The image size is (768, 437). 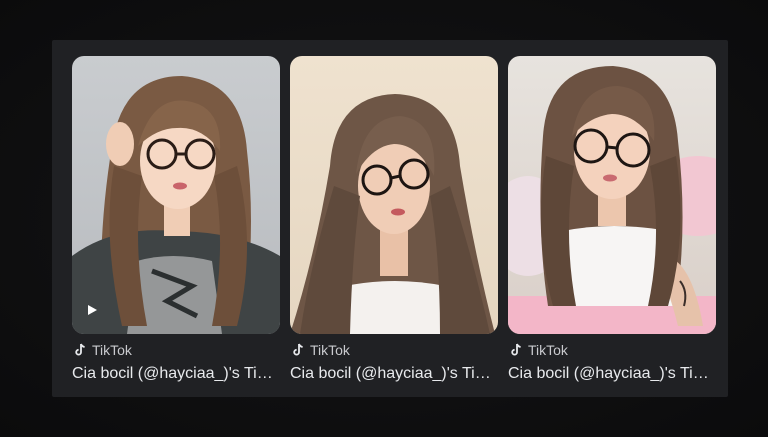 What do you see at coordinates (92, 310) in the screenshot?
I see `play-icon` at bounding box center [92, 310].